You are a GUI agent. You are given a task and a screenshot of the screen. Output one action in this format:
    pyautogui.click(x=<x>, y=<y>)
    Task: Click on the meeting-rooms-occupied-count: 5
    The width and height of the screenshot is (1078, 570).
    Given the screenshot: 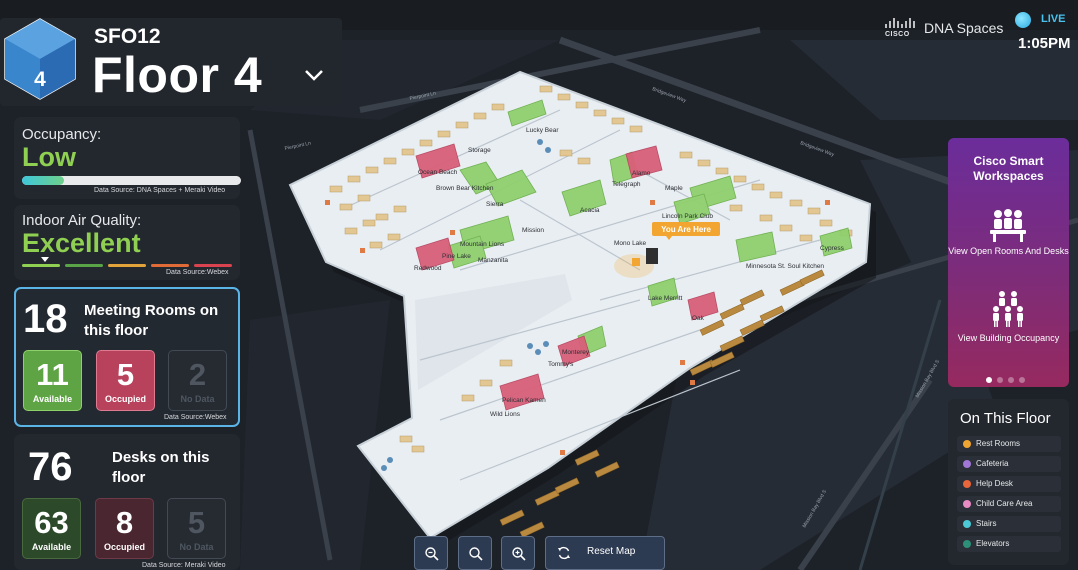 What is the action you would take?
    pyautogui.click(x=125, y=374)
    